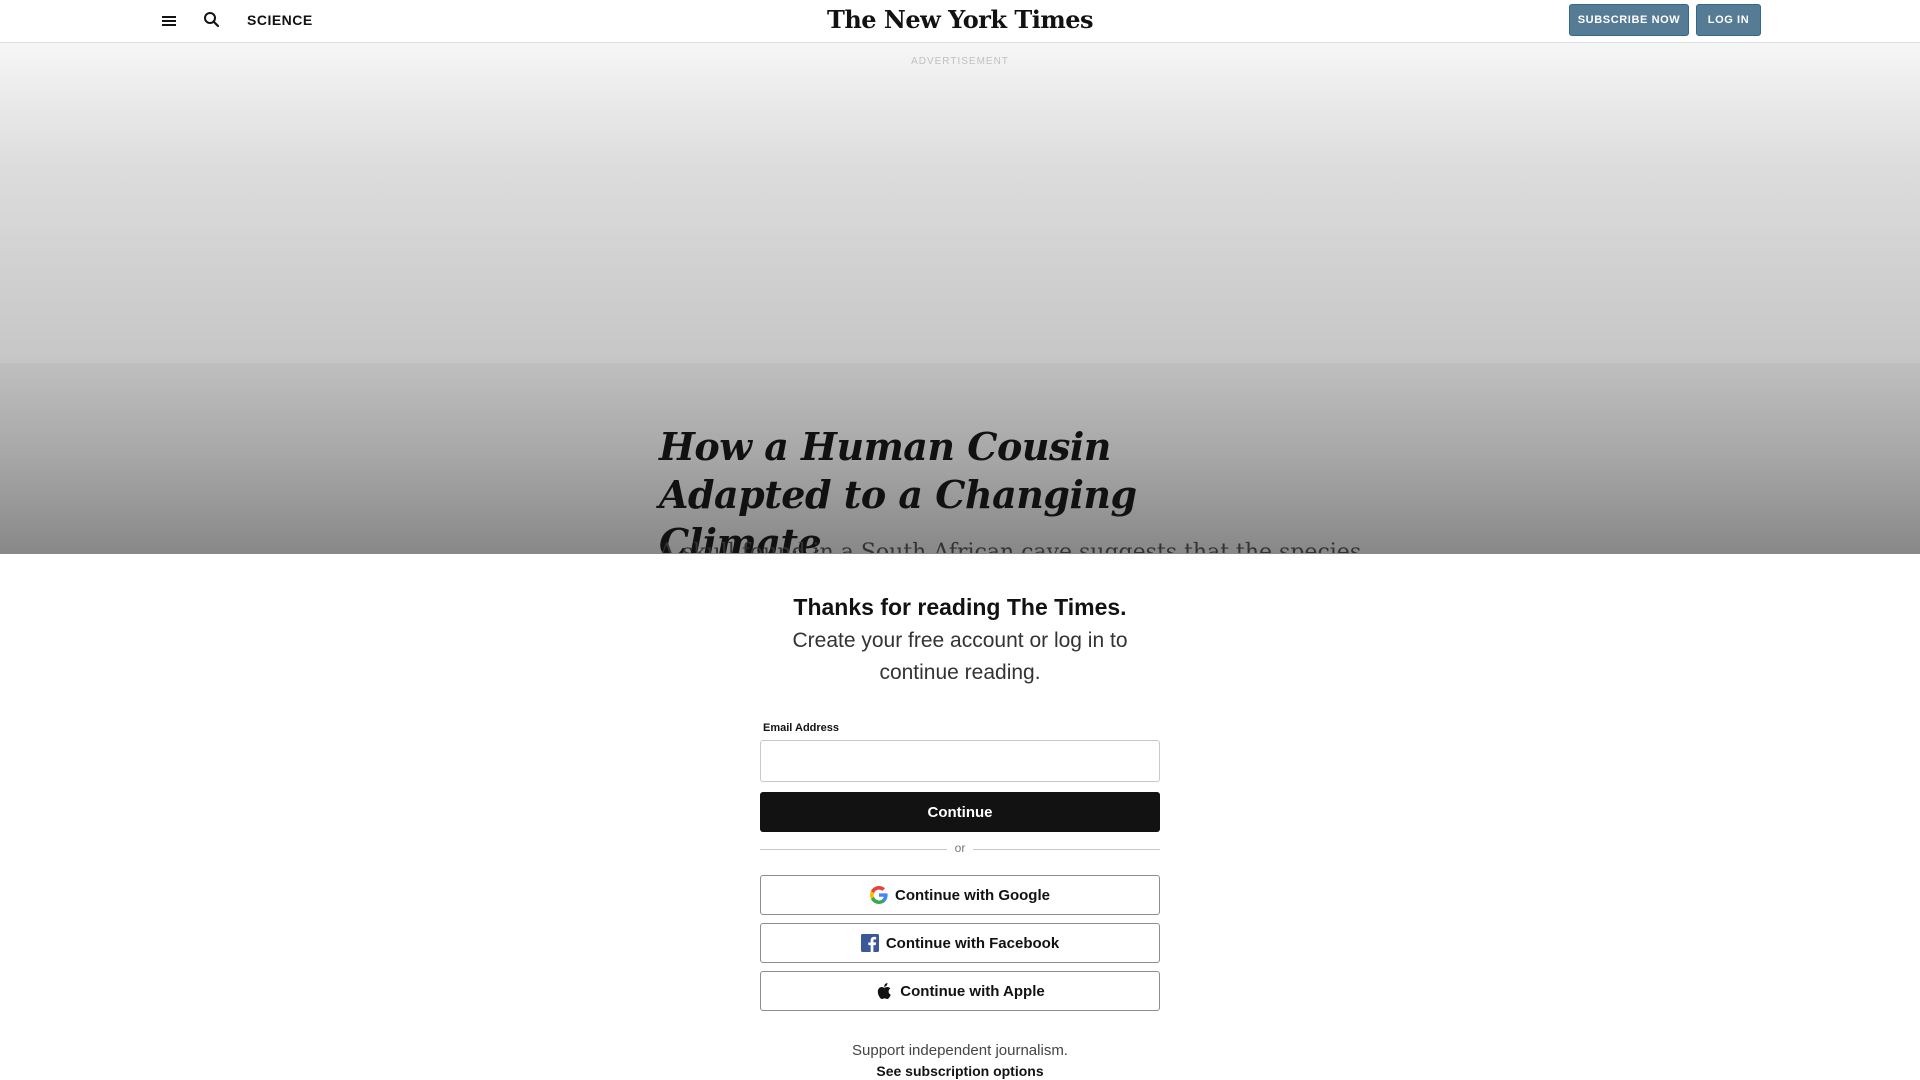 The height and width of the screenshot is (1080, 1920). I want to click on nyt-logo-text: The New York Times, so click(960, 19).